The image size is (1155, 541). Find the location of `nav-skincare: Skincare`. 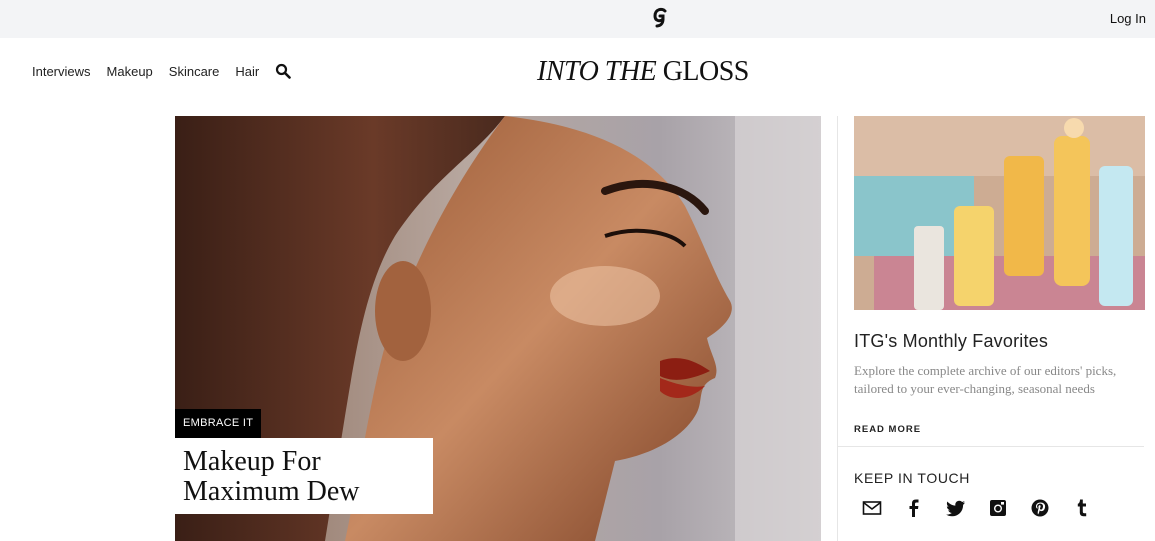

nav-skincare: Skincare is located at coordinates (194, 71).